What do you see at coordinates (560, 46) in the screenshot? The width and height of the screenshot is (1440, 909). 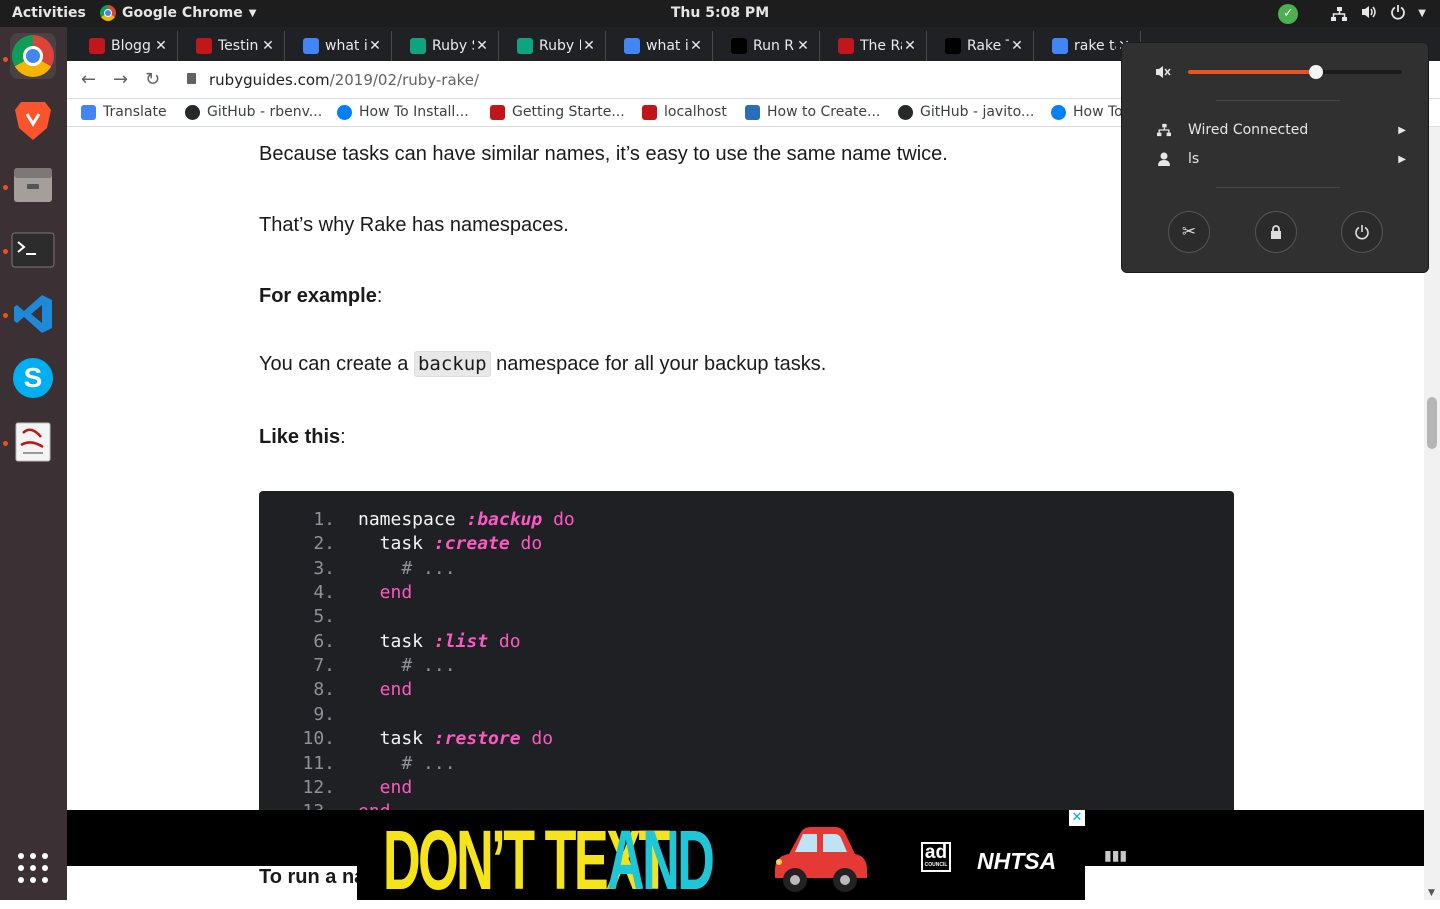 I see `tab-title: Ruby I` at bounding box center [560, 46].